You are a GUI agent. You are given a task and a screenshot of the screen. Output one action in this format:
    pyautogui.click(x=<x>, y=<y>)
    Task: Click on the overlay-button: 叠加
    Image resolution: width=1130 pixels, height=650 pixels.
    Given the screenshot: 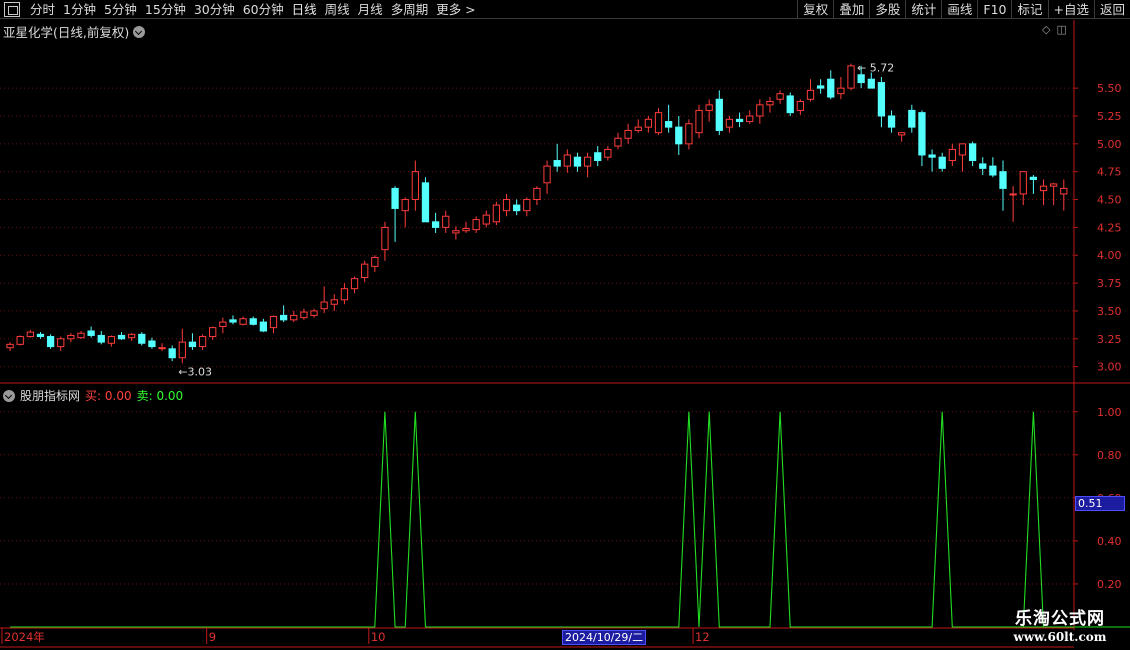 What is the action you would take?
    pyautogui.click(x=851, y=9)
    